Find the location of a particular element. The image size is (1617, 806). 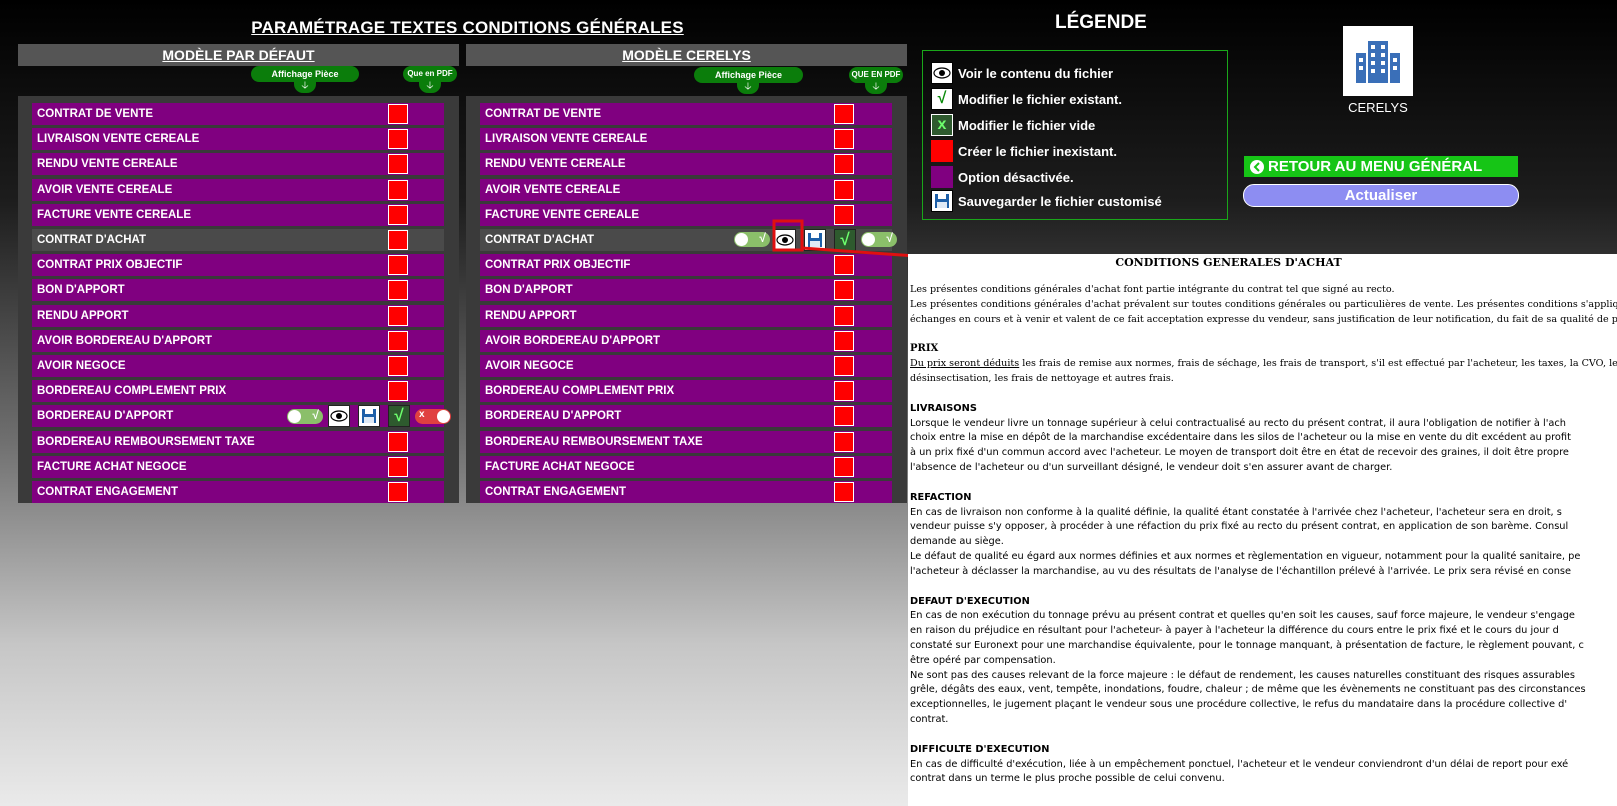

default-row-label: FACTURE ACHAT NEGOCE is located at coordinates (112, 467).